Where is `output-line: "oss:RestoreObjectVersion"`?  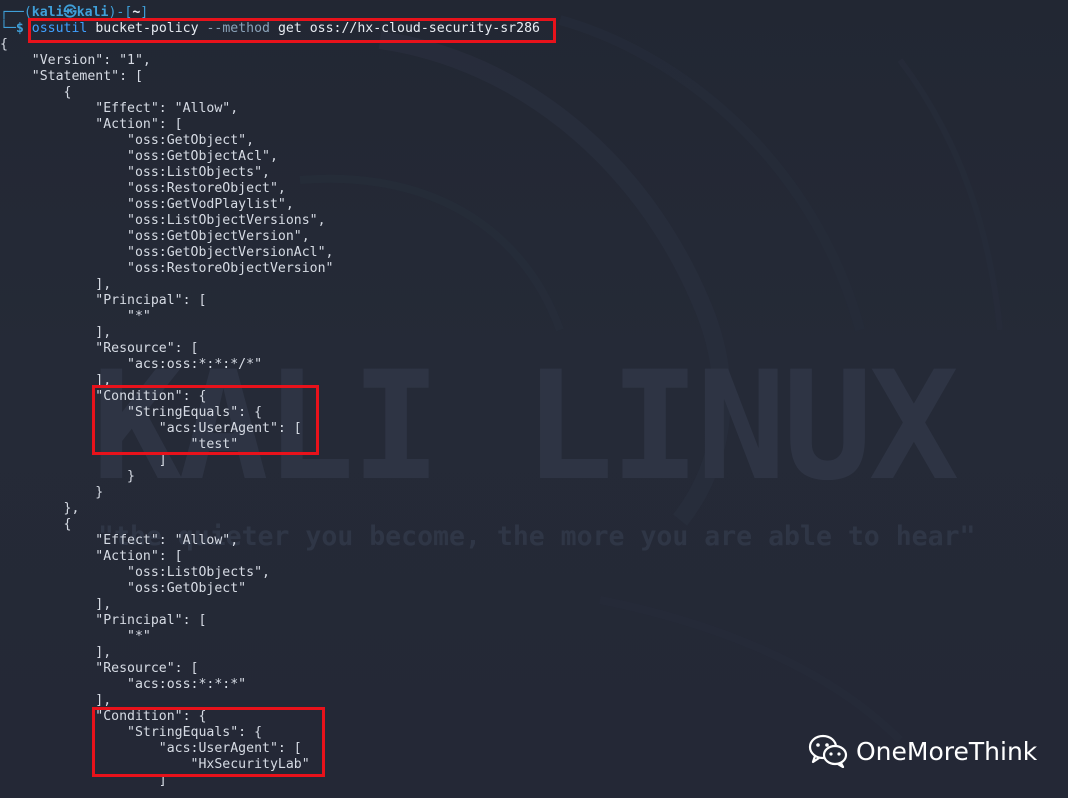 output-line: "oss:RestoreObjectVersion" is located at coordinates (167, 268).